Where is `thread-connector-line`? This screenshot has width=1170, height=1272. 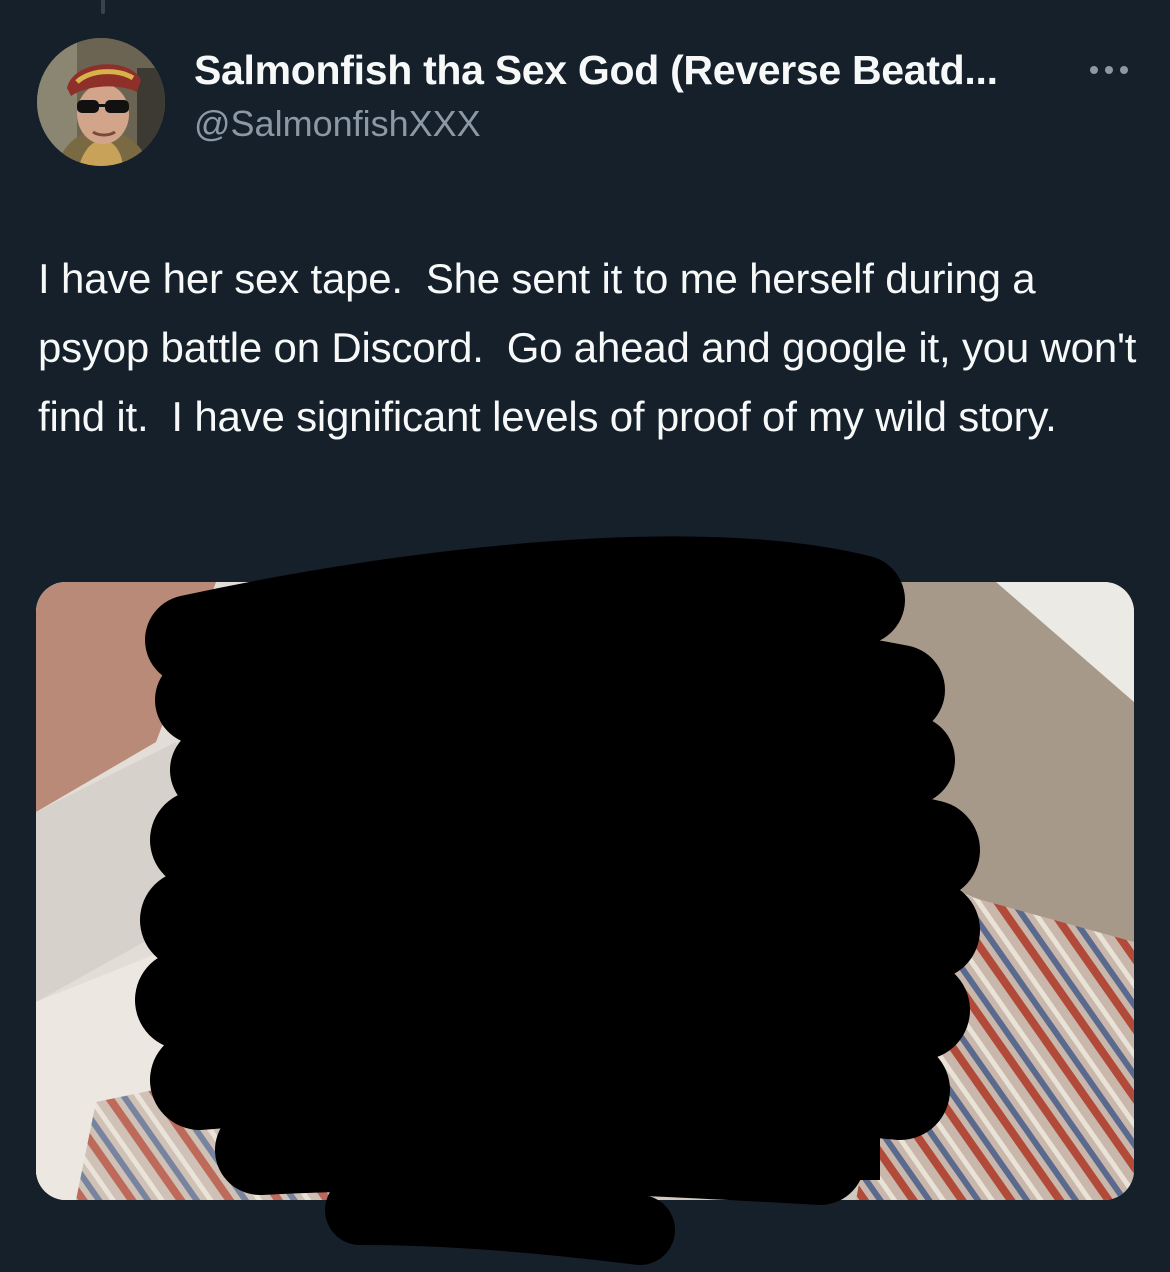
thread-connector-line is located at coordinates (103, 7).